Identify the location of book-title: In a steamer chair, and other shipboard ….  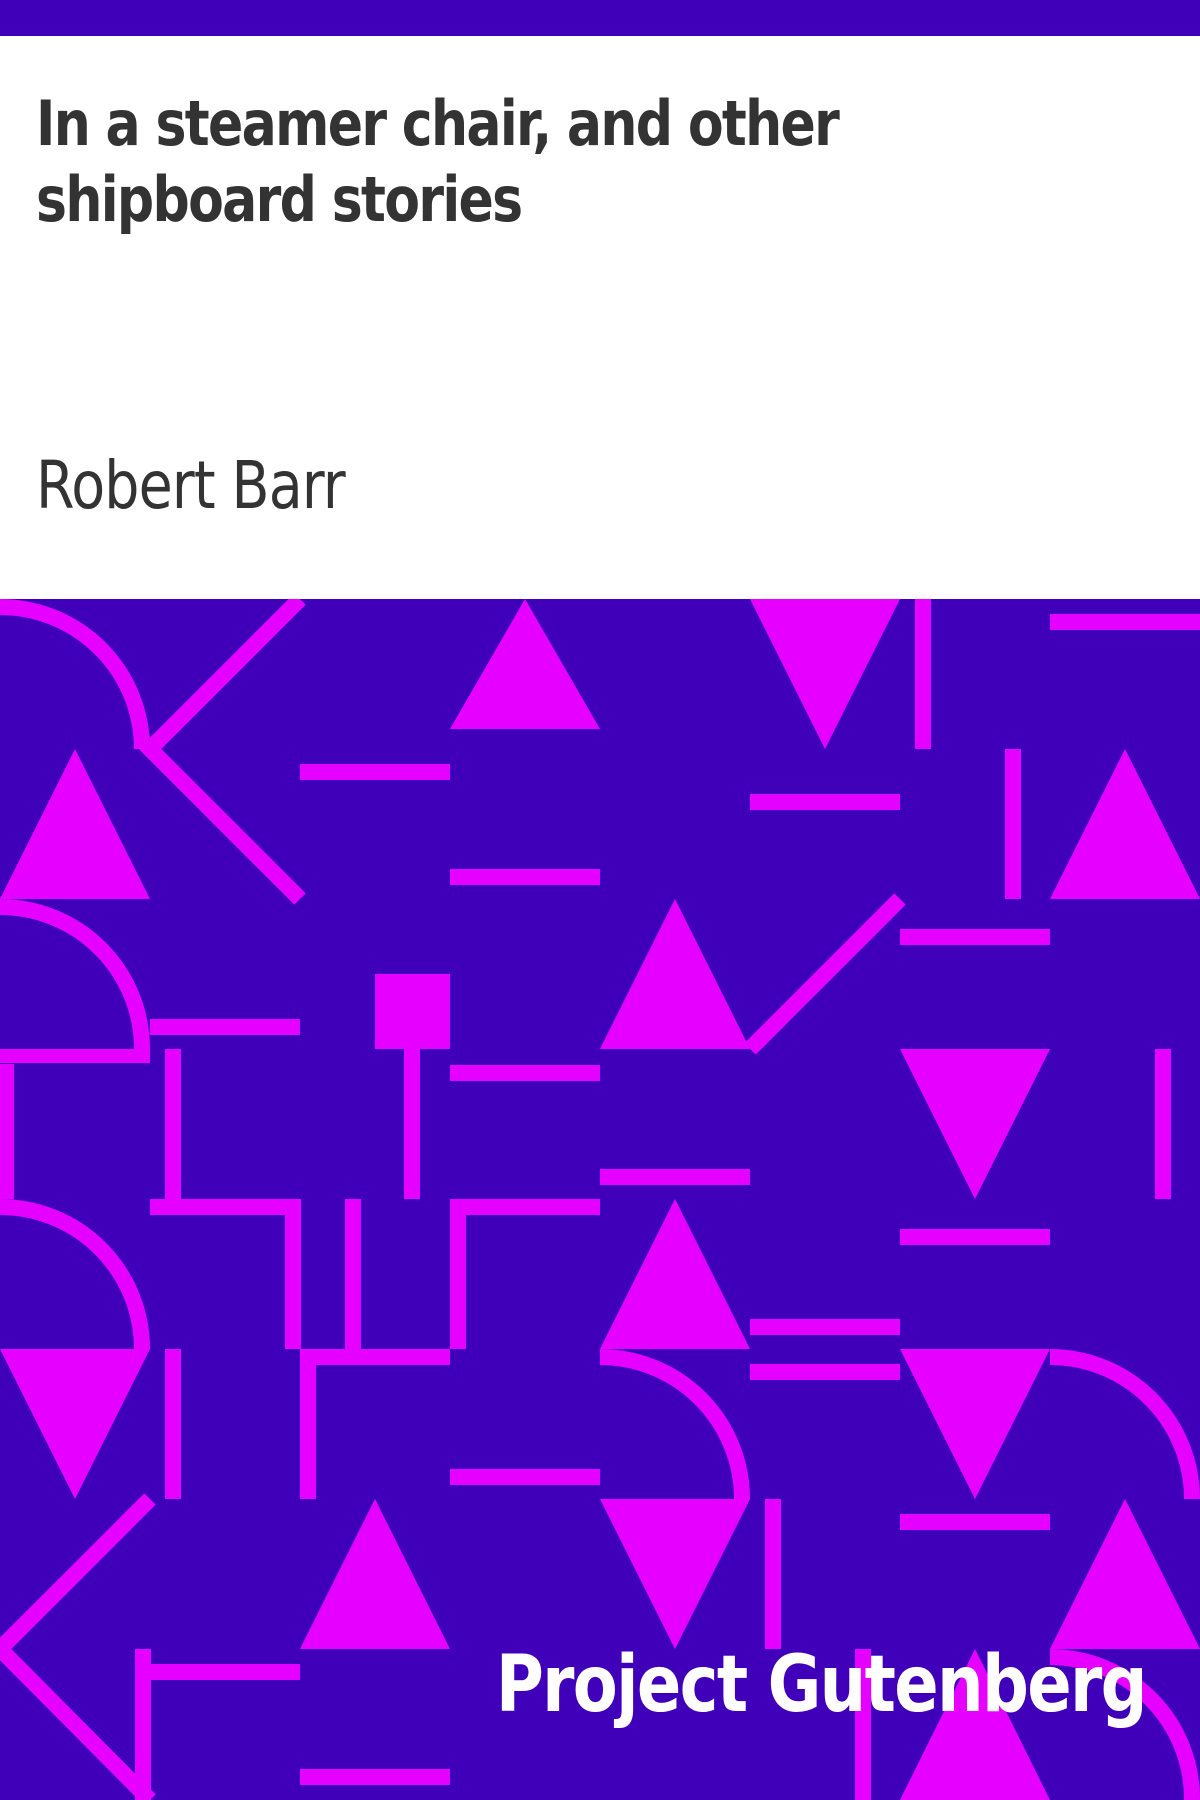
(438, 161).